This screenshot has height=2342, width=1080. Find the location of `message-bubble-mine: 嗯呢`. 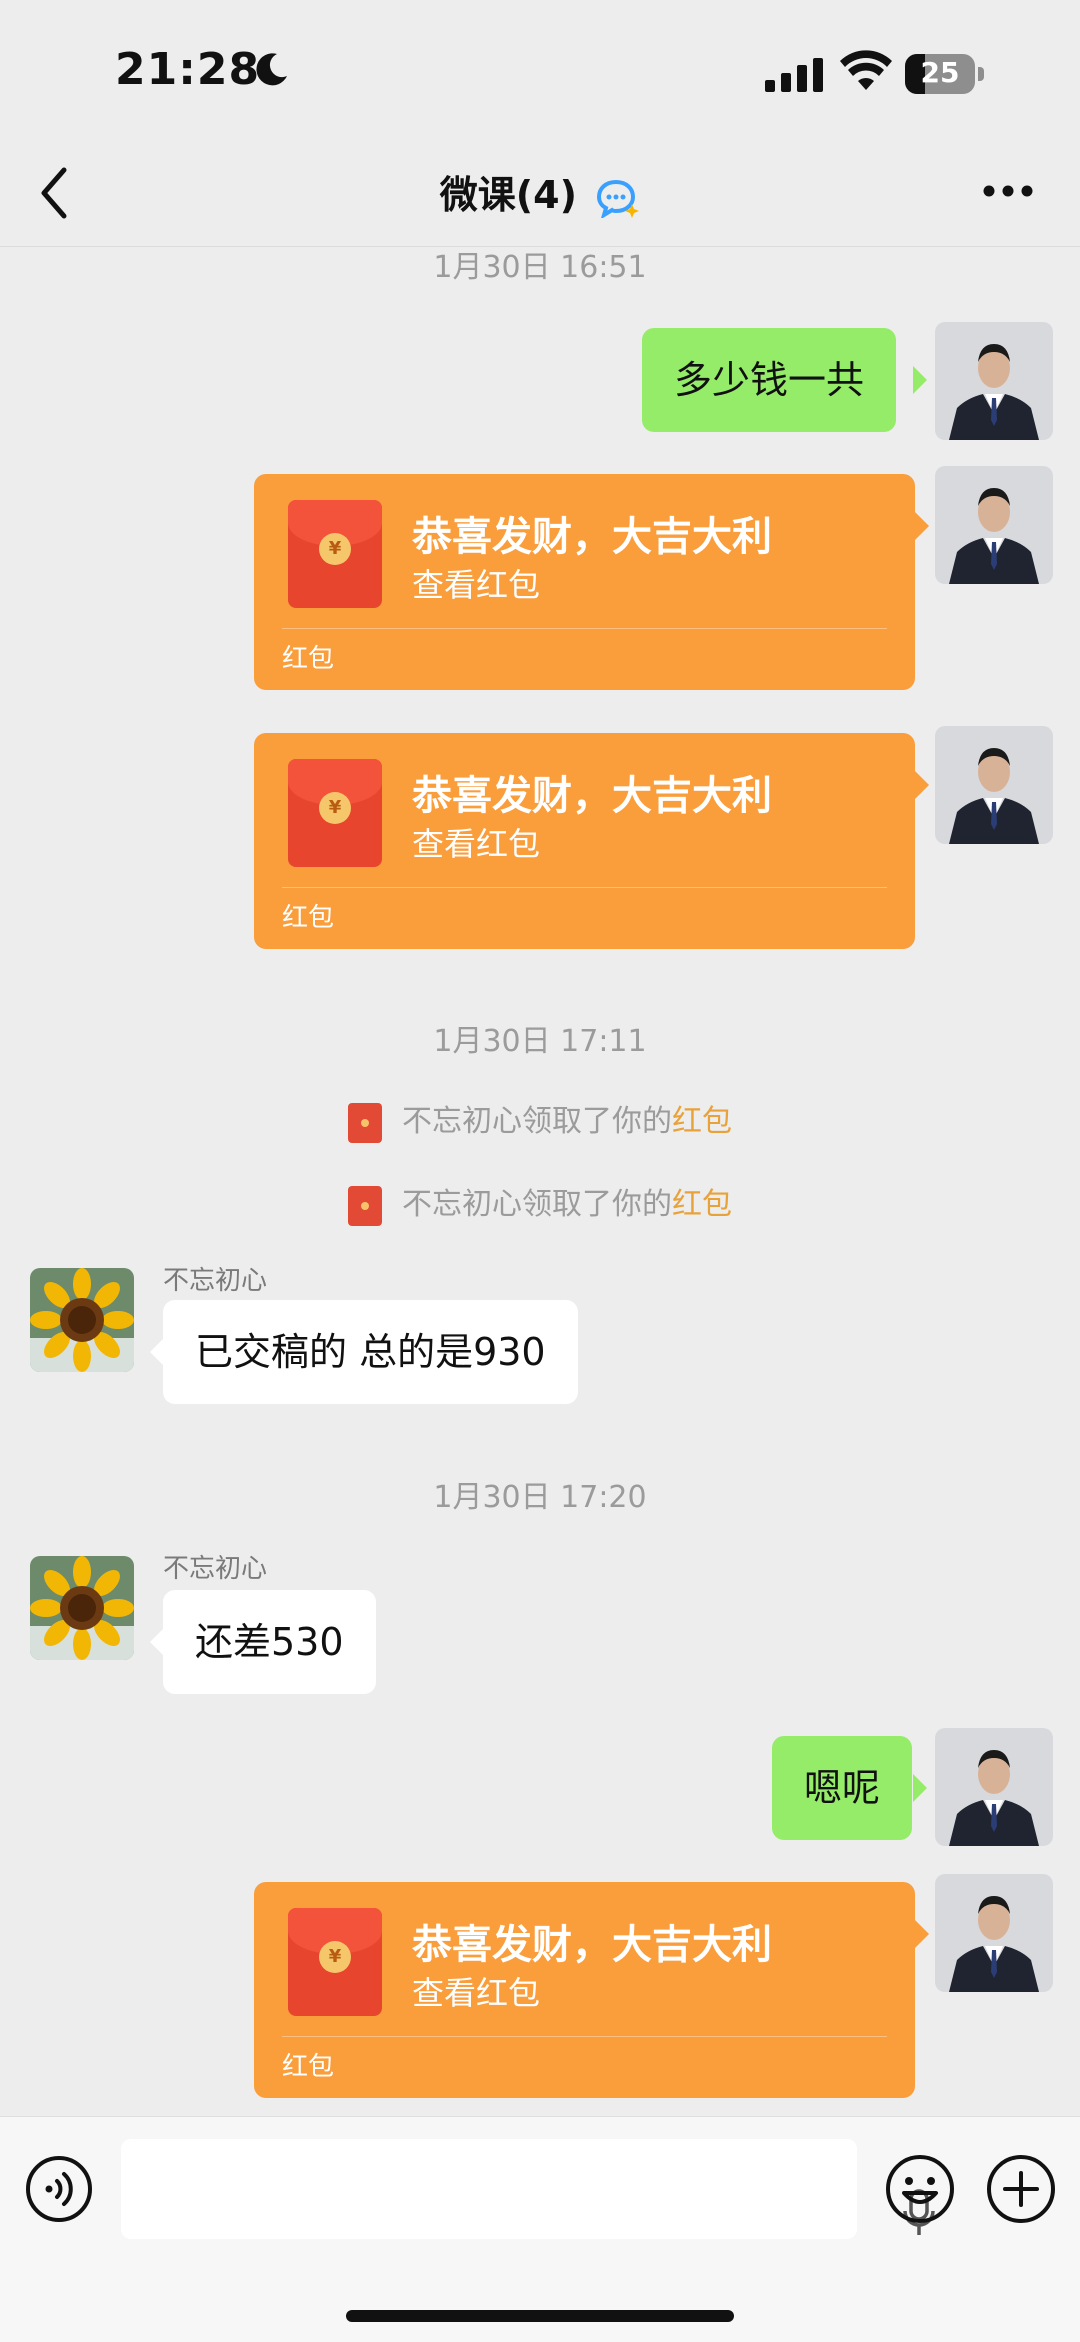

message-bubble-mine: 嗯呢 is located at coordinates (842, 1788).